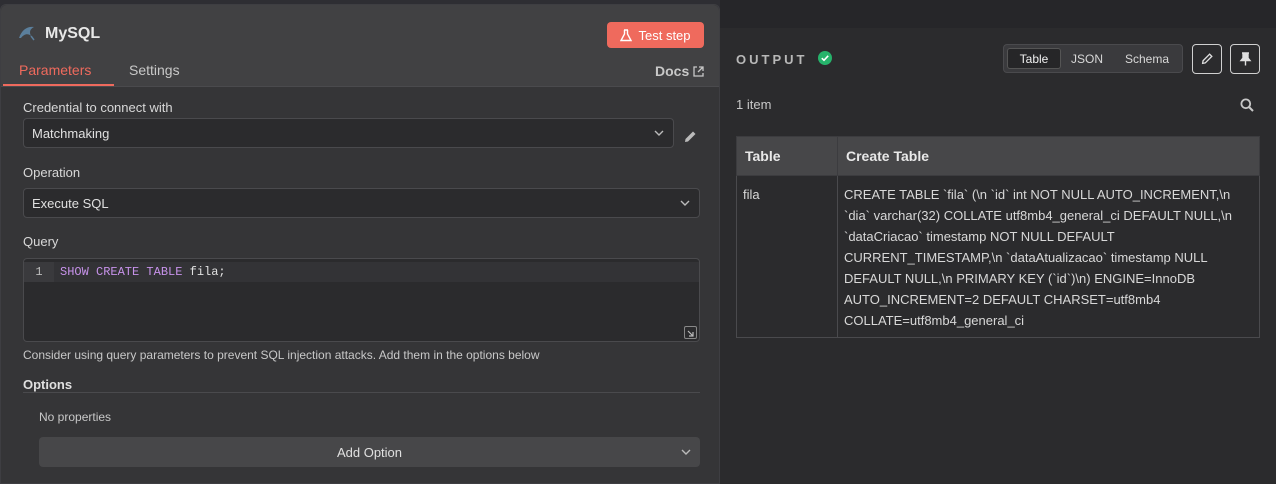 The width and height of the screenshot is (1276, 484). Describe the element at coordinates (98, 107) in the screenshot. I see `credential-label: Credential to connect with` at that location.